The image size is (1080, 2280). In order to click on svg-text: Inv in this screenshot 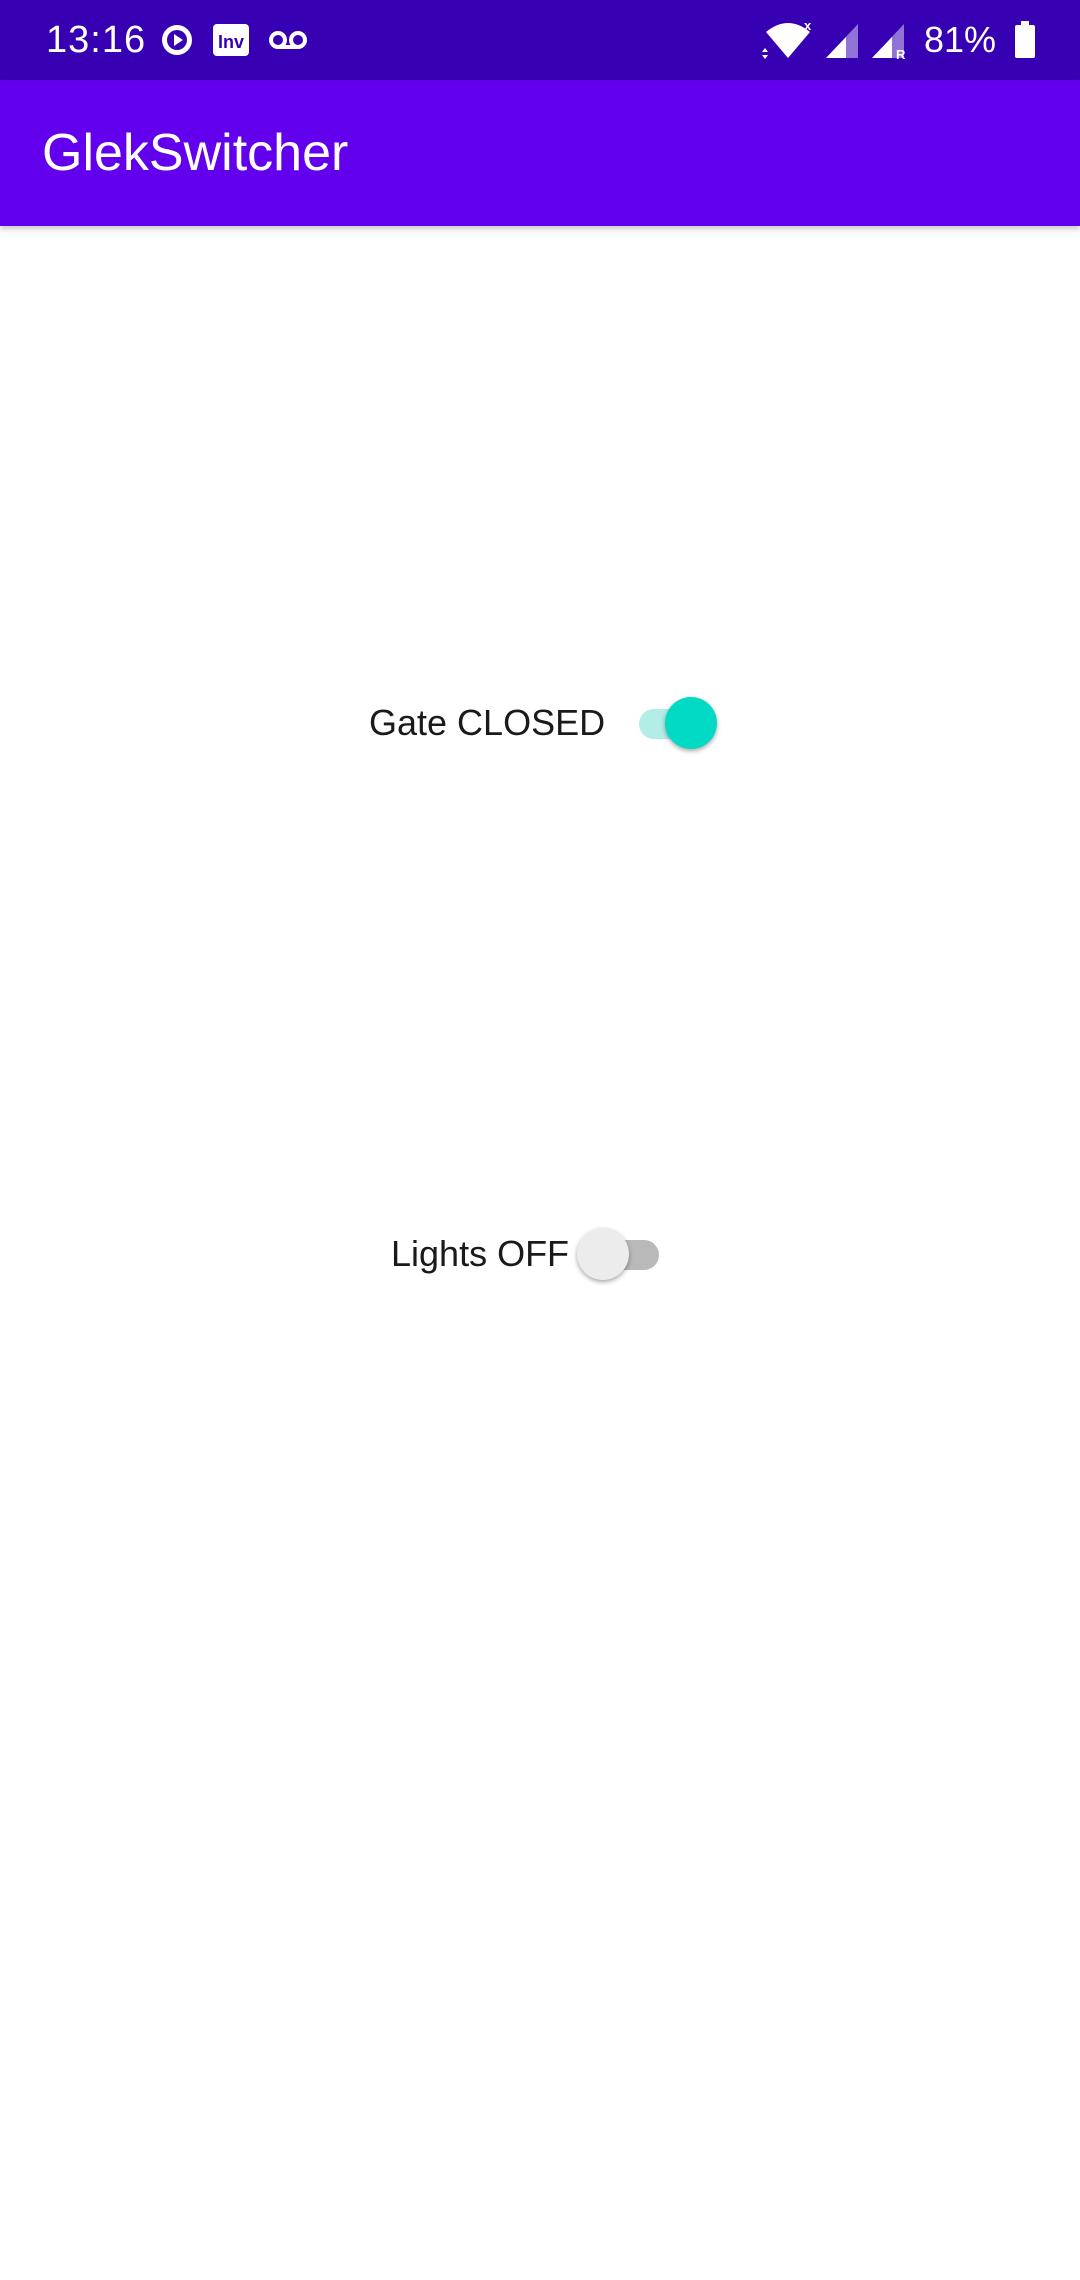, I will do `click(231, 42)`.